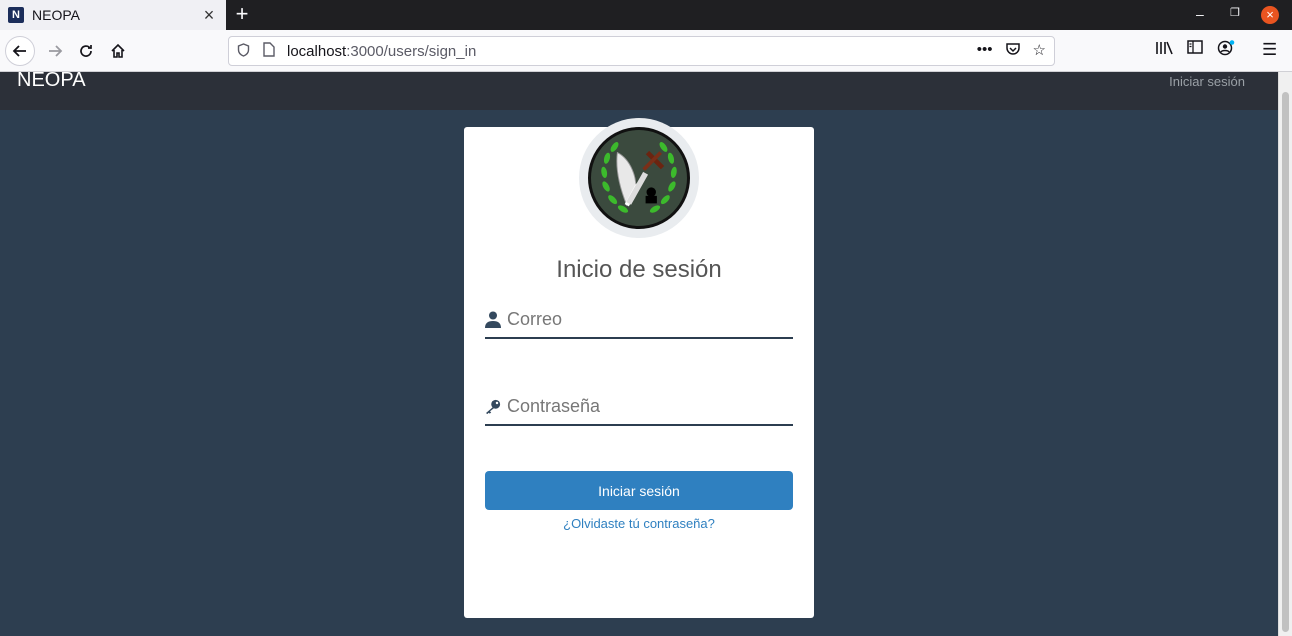  I want to click on shield-icon, so click(245, 51).